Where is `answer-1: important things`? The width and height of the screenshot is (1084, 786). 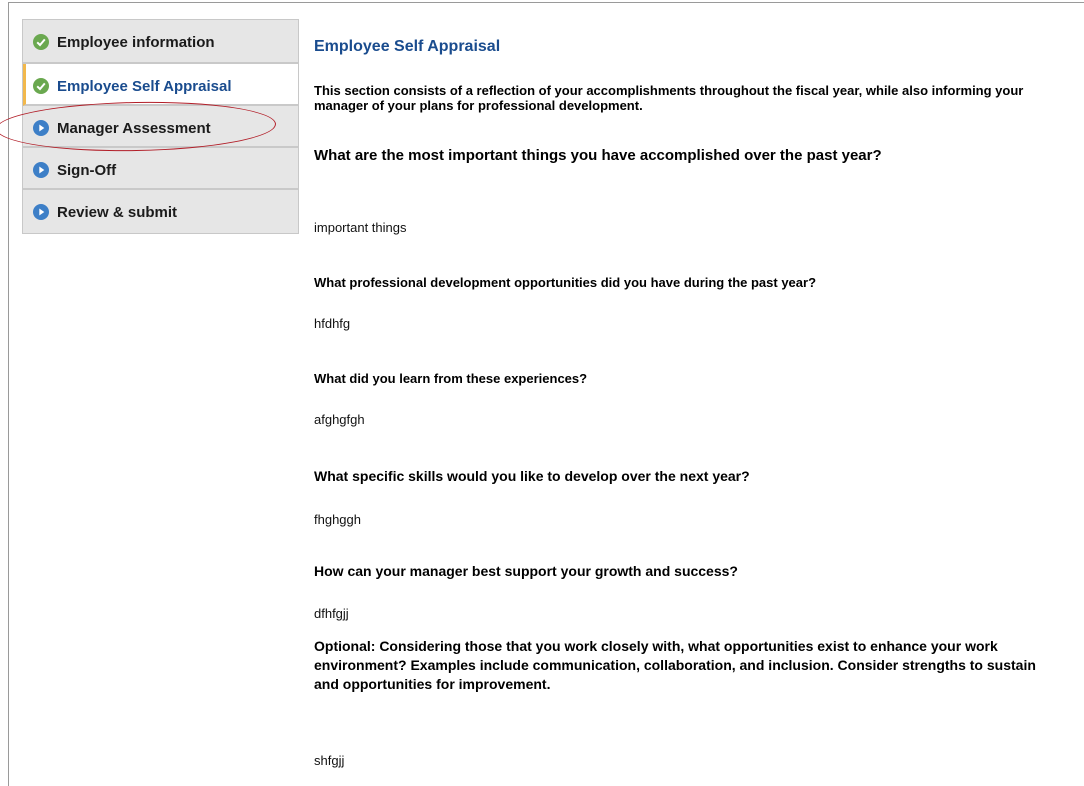 answer-1: important things is located at coordinates (360, 227).